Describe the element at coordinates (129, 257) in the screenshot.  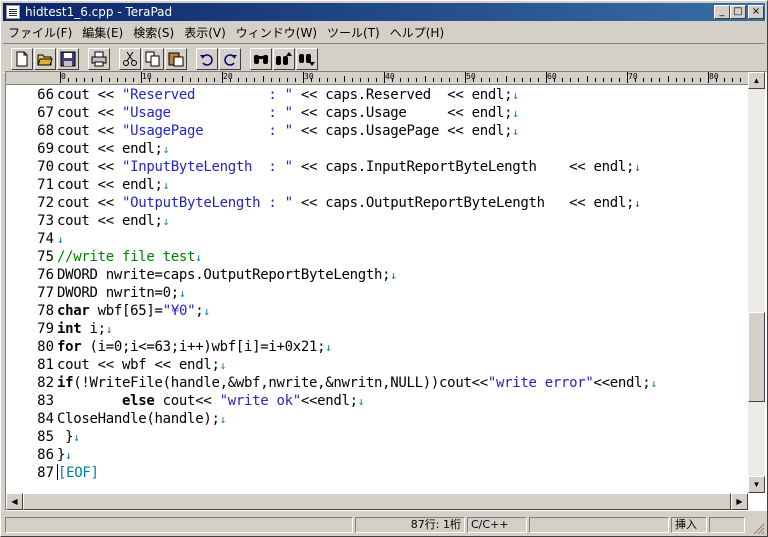
I see `code-line: //write file test↓` at that location.